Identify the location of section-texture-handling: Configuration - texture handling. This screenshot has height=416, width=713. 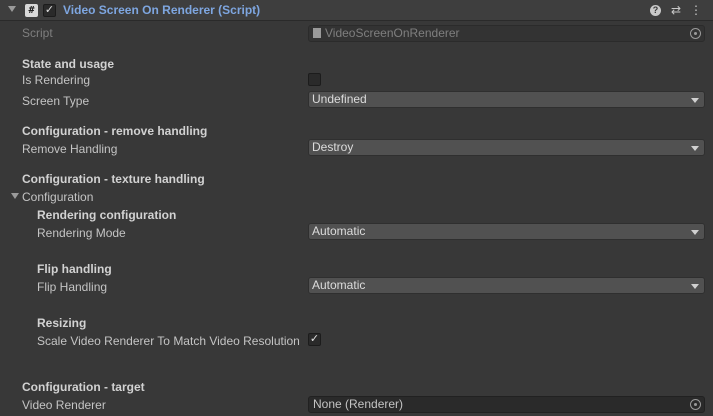
(113, 179).